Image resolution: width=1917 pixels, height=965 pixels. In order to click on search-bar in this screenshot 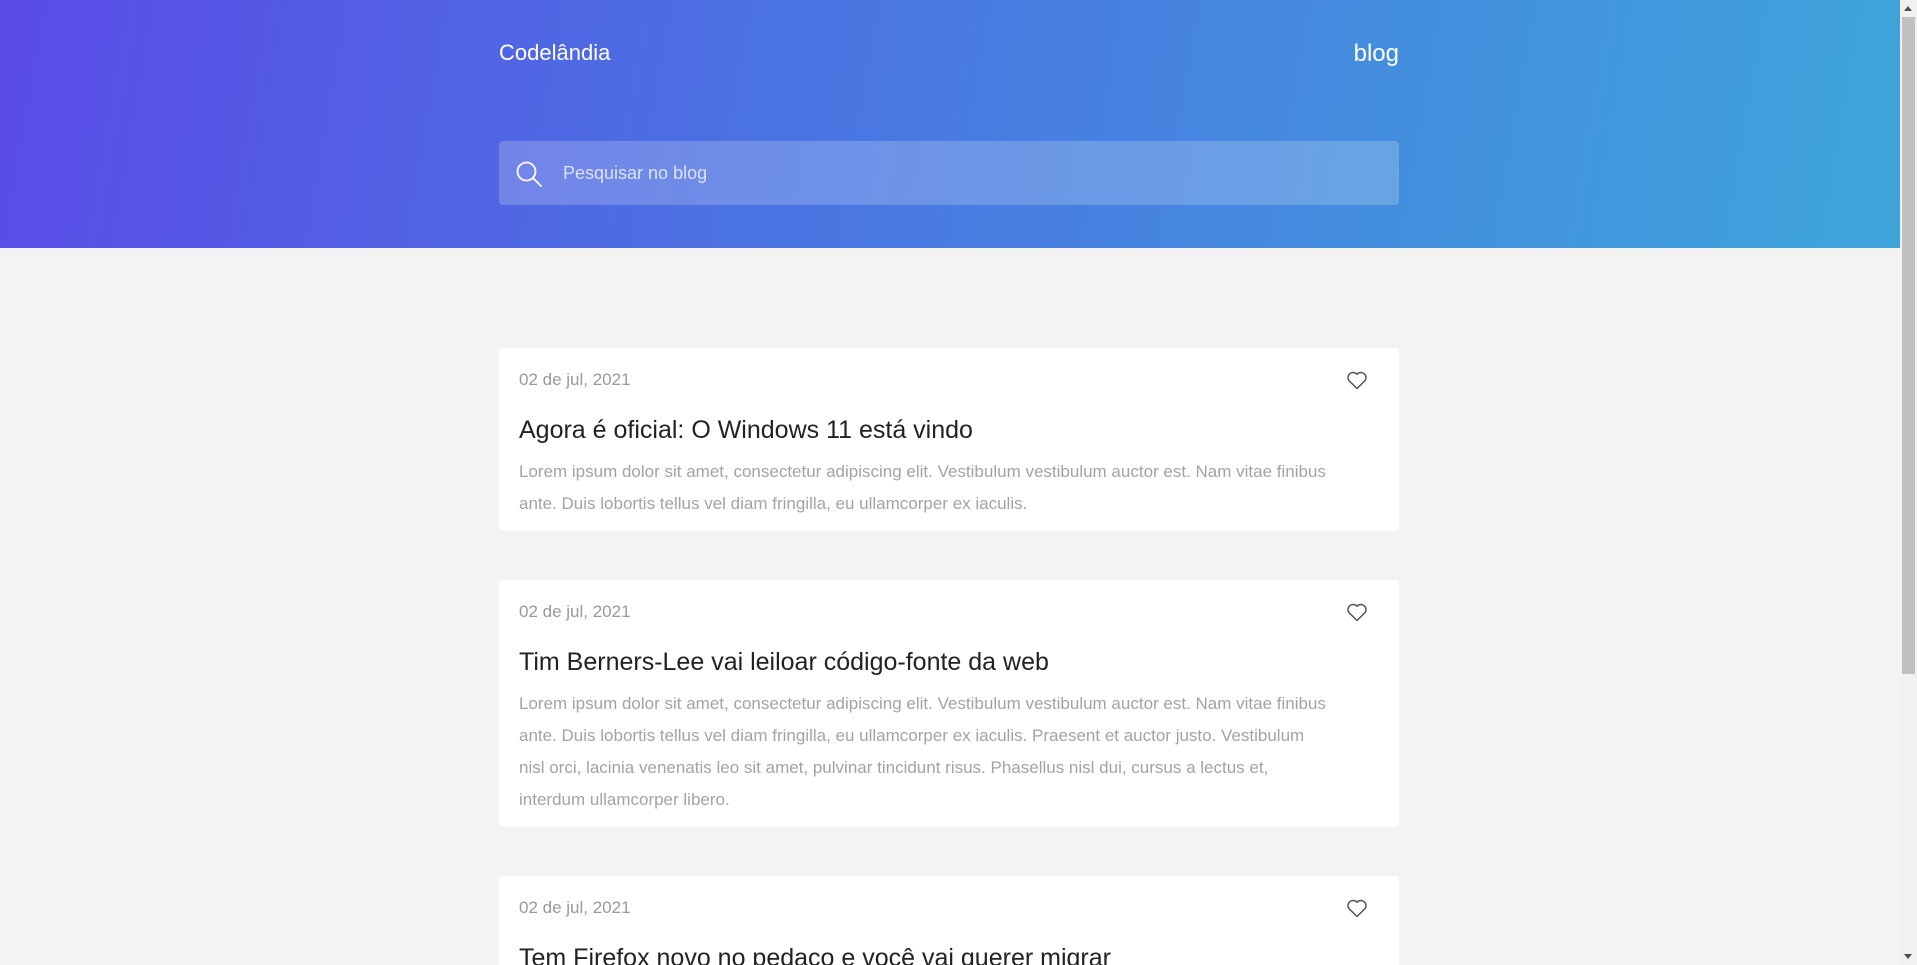, I will do `click(949, 173)`.